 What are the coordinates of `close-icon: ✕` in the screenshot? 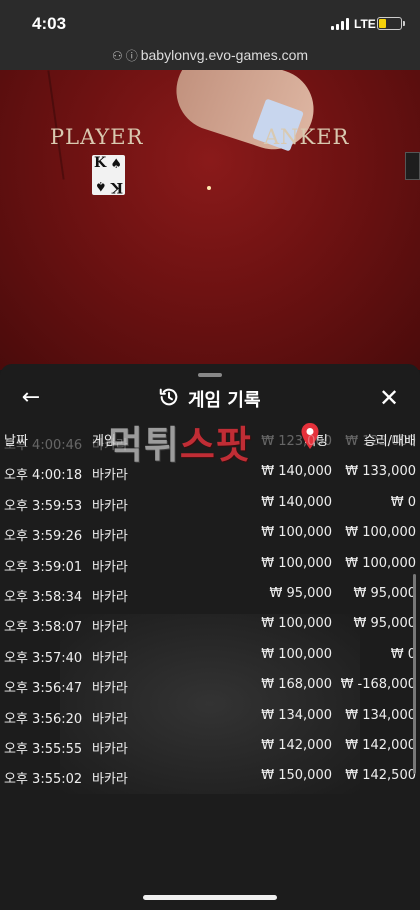 It's located at (389, 398).